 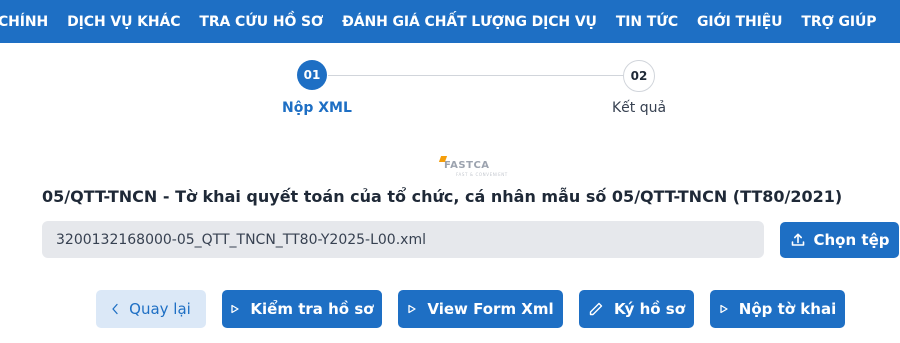 What do you see at coordinates (160, 309) in the screenshot?
I see `back-button-label: Quay lại` at bounding box center [160, 309].